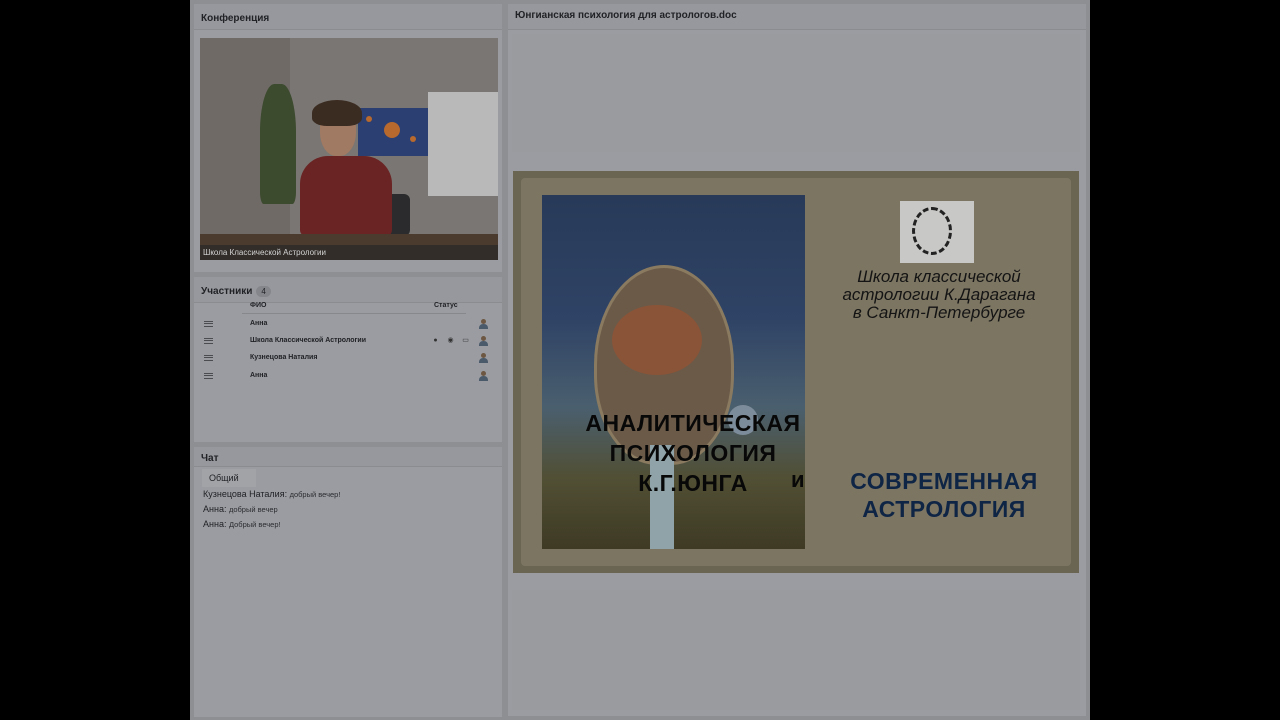  I want to click on tab-general: Общий, so click(229, 478).